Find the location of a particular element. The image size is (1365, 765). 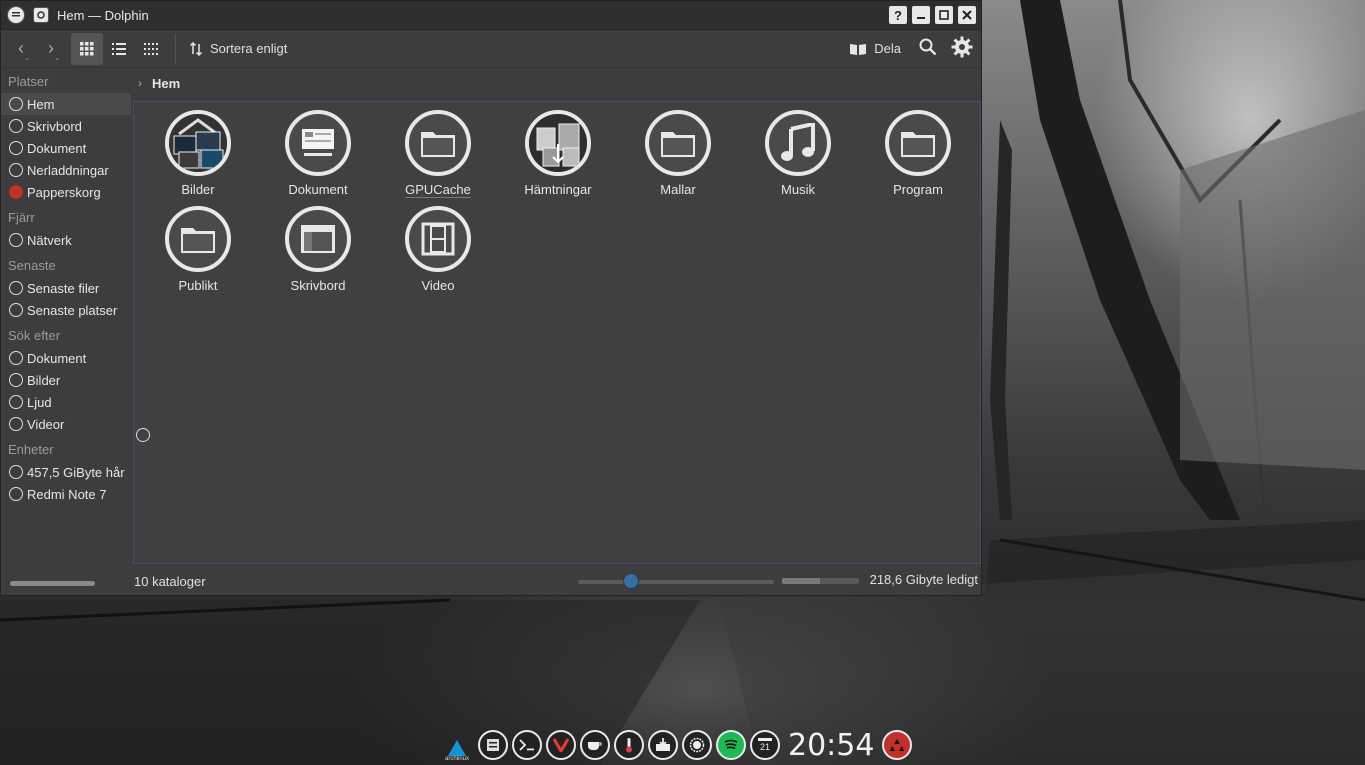

compact-view-button is located at coordinates (119, 49).